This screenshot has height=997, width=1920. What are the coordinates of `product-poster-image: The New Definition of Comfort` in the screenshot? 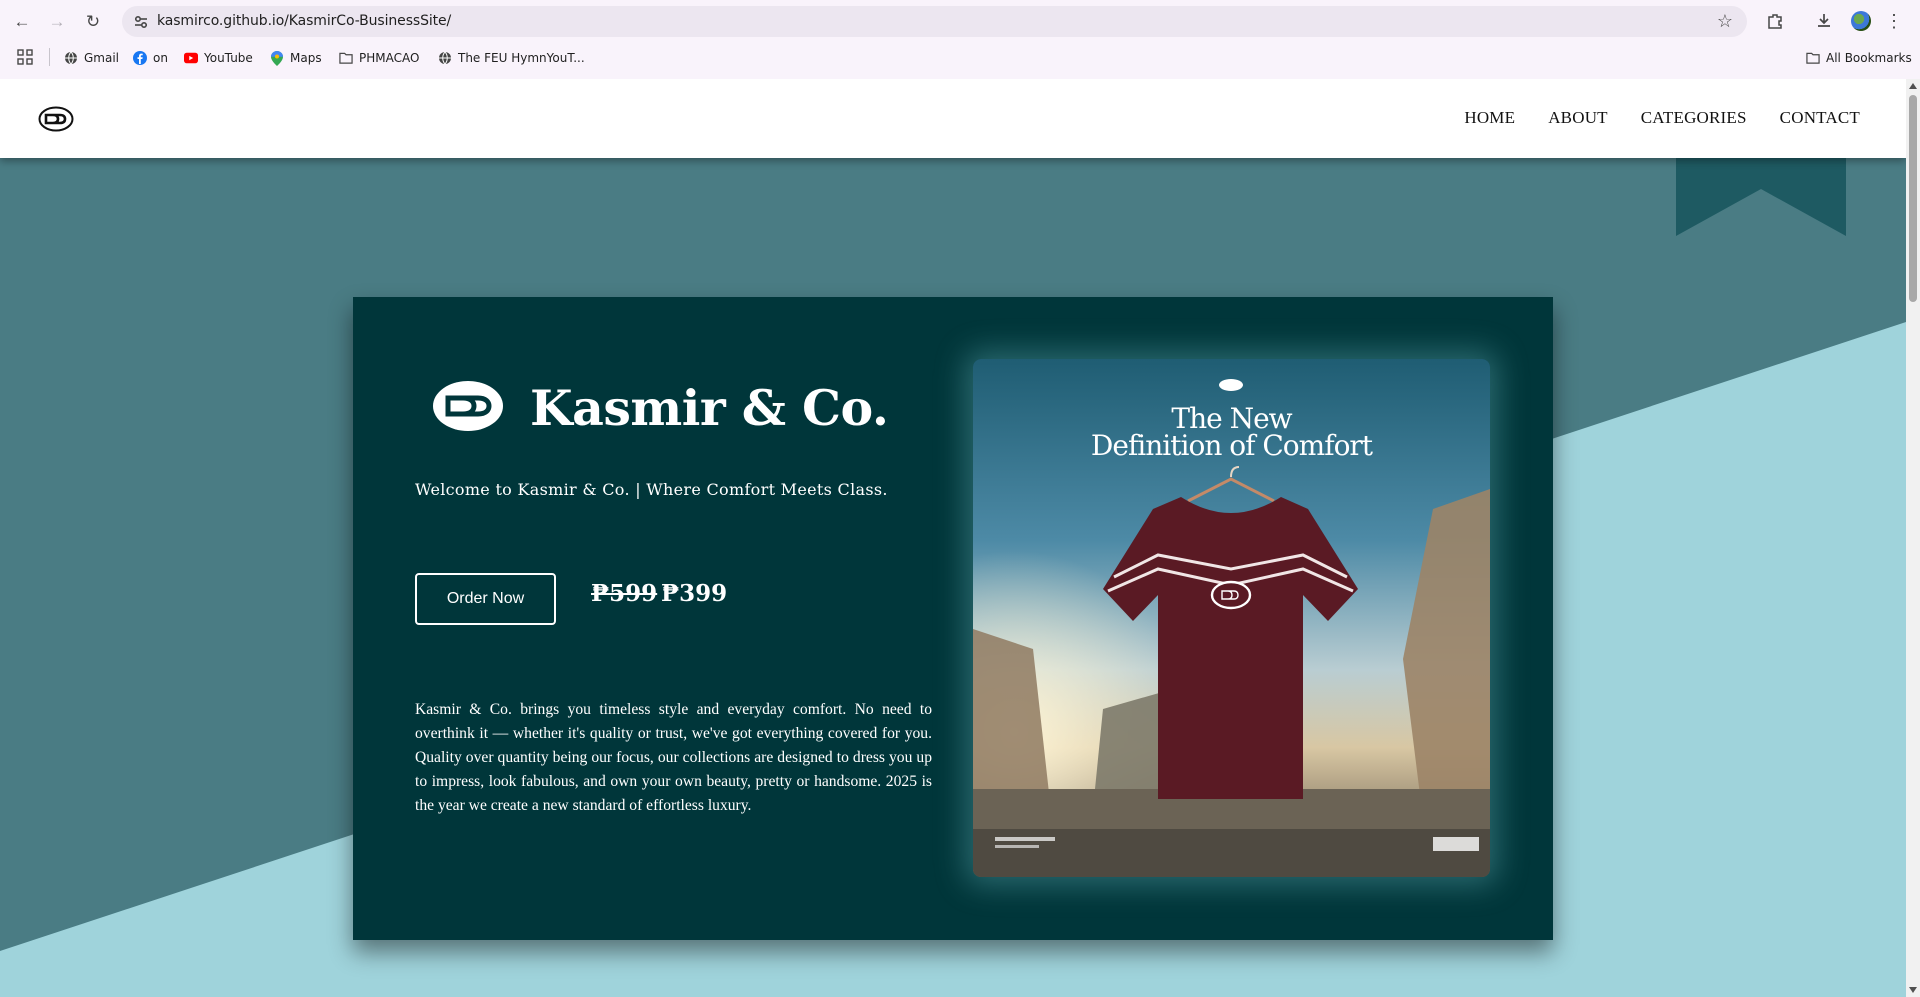 It's located at (1231, 618).